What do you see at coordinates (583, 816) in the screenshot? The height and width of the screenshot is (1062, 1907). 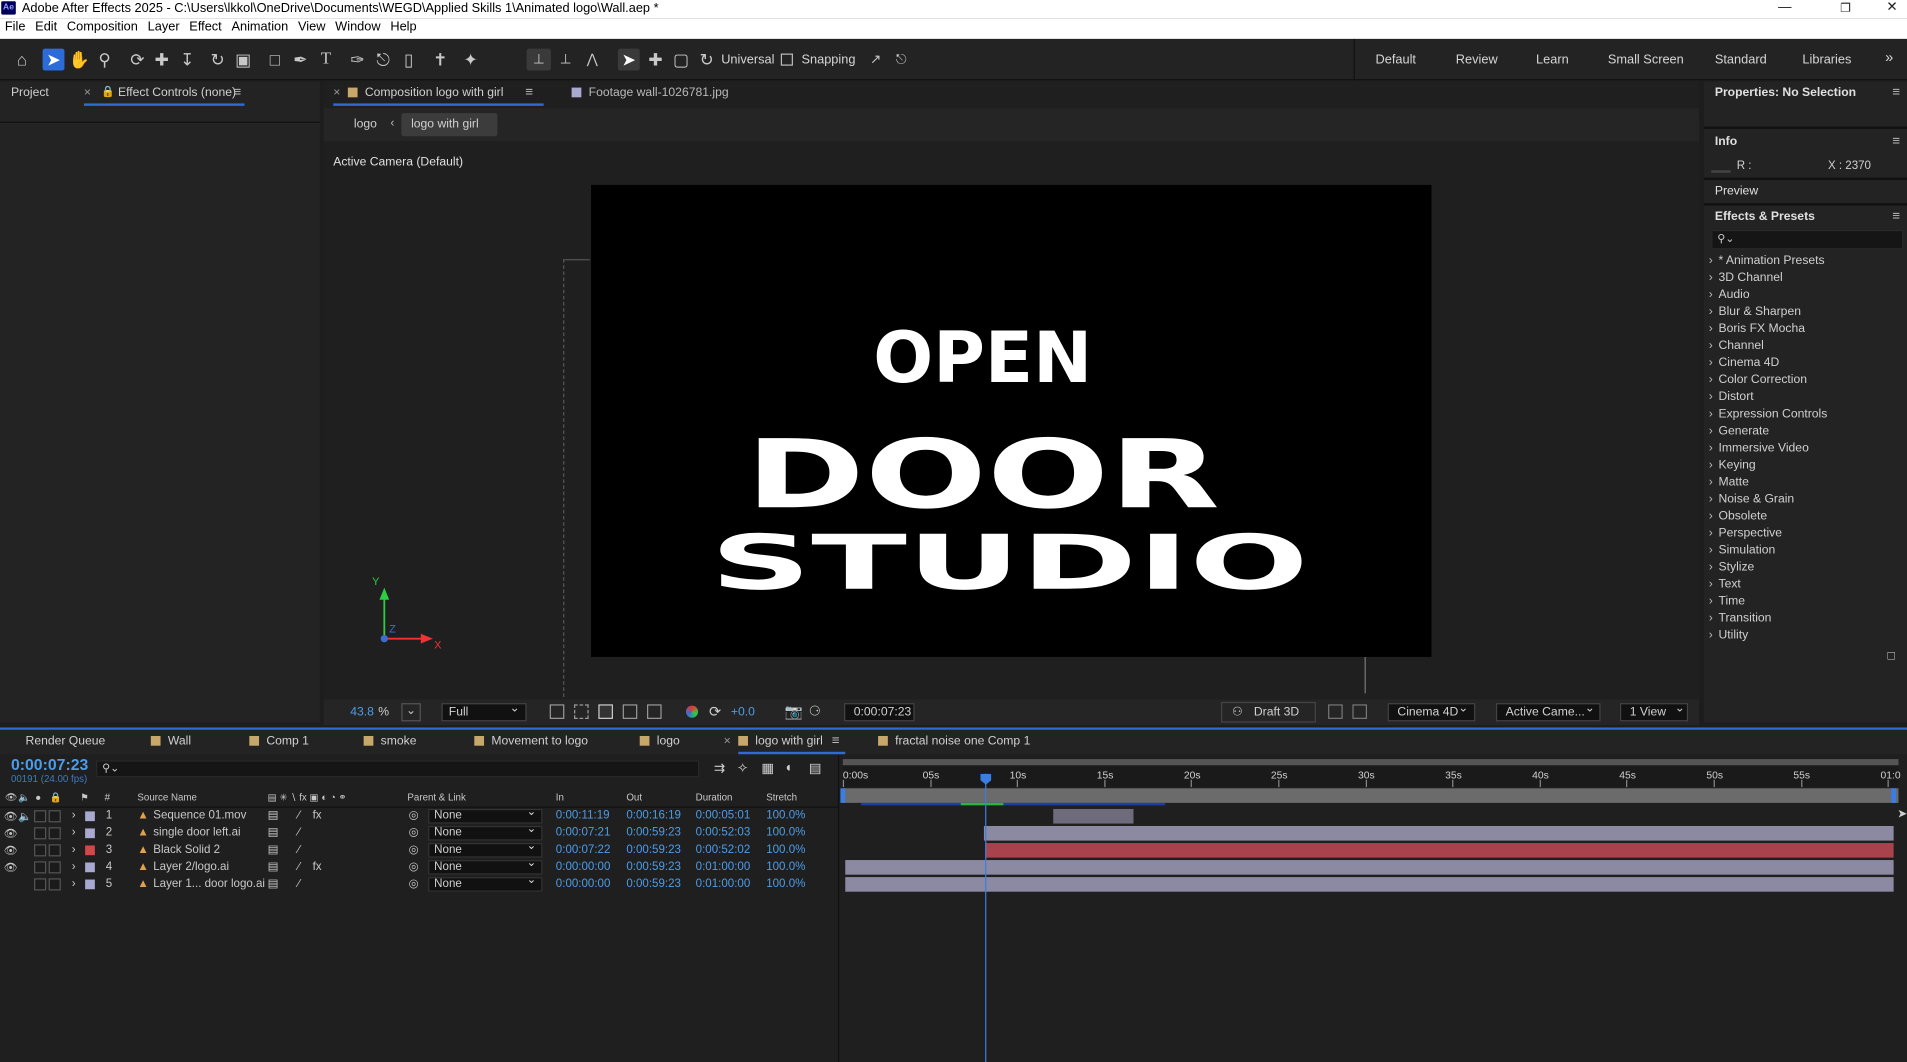 I see `layer-in: 0:00:11:19` at bounding box center [583, 816].